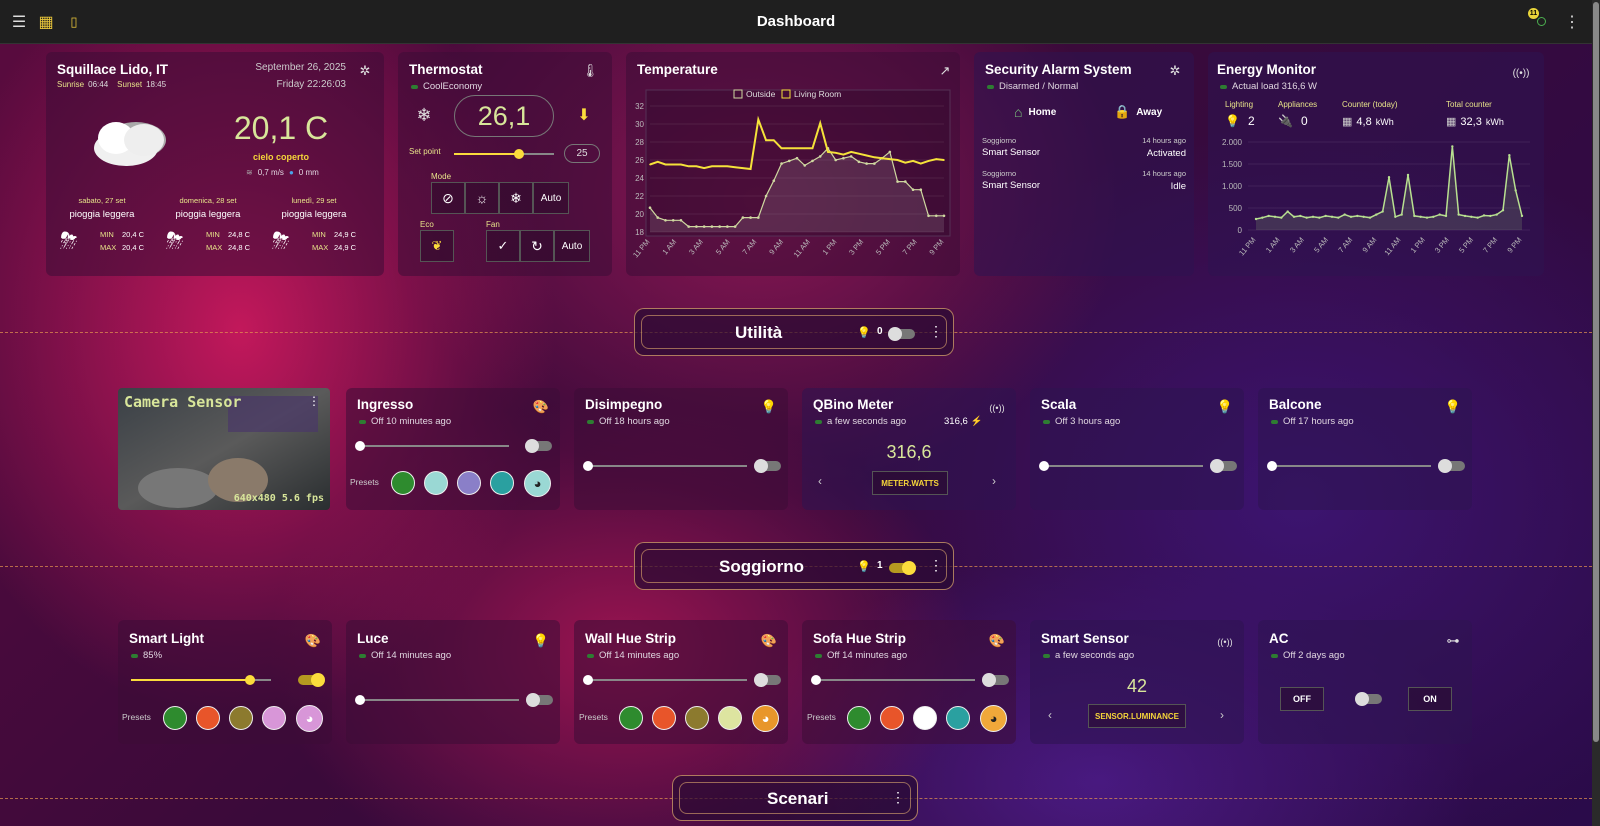  I want to click on mode-heat-button: ☼, so click(482, 198).